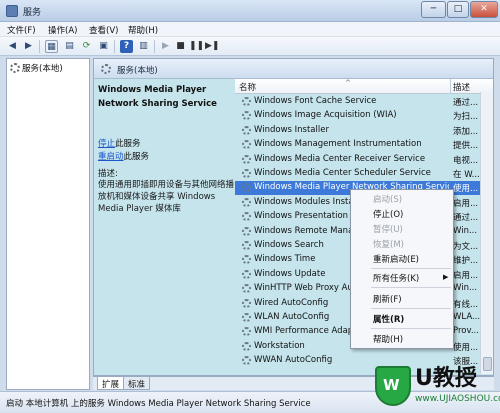  Describe the element at coordinates (103, 30) in the screenshot. I see `menu-view: 查看(V)` at that location.